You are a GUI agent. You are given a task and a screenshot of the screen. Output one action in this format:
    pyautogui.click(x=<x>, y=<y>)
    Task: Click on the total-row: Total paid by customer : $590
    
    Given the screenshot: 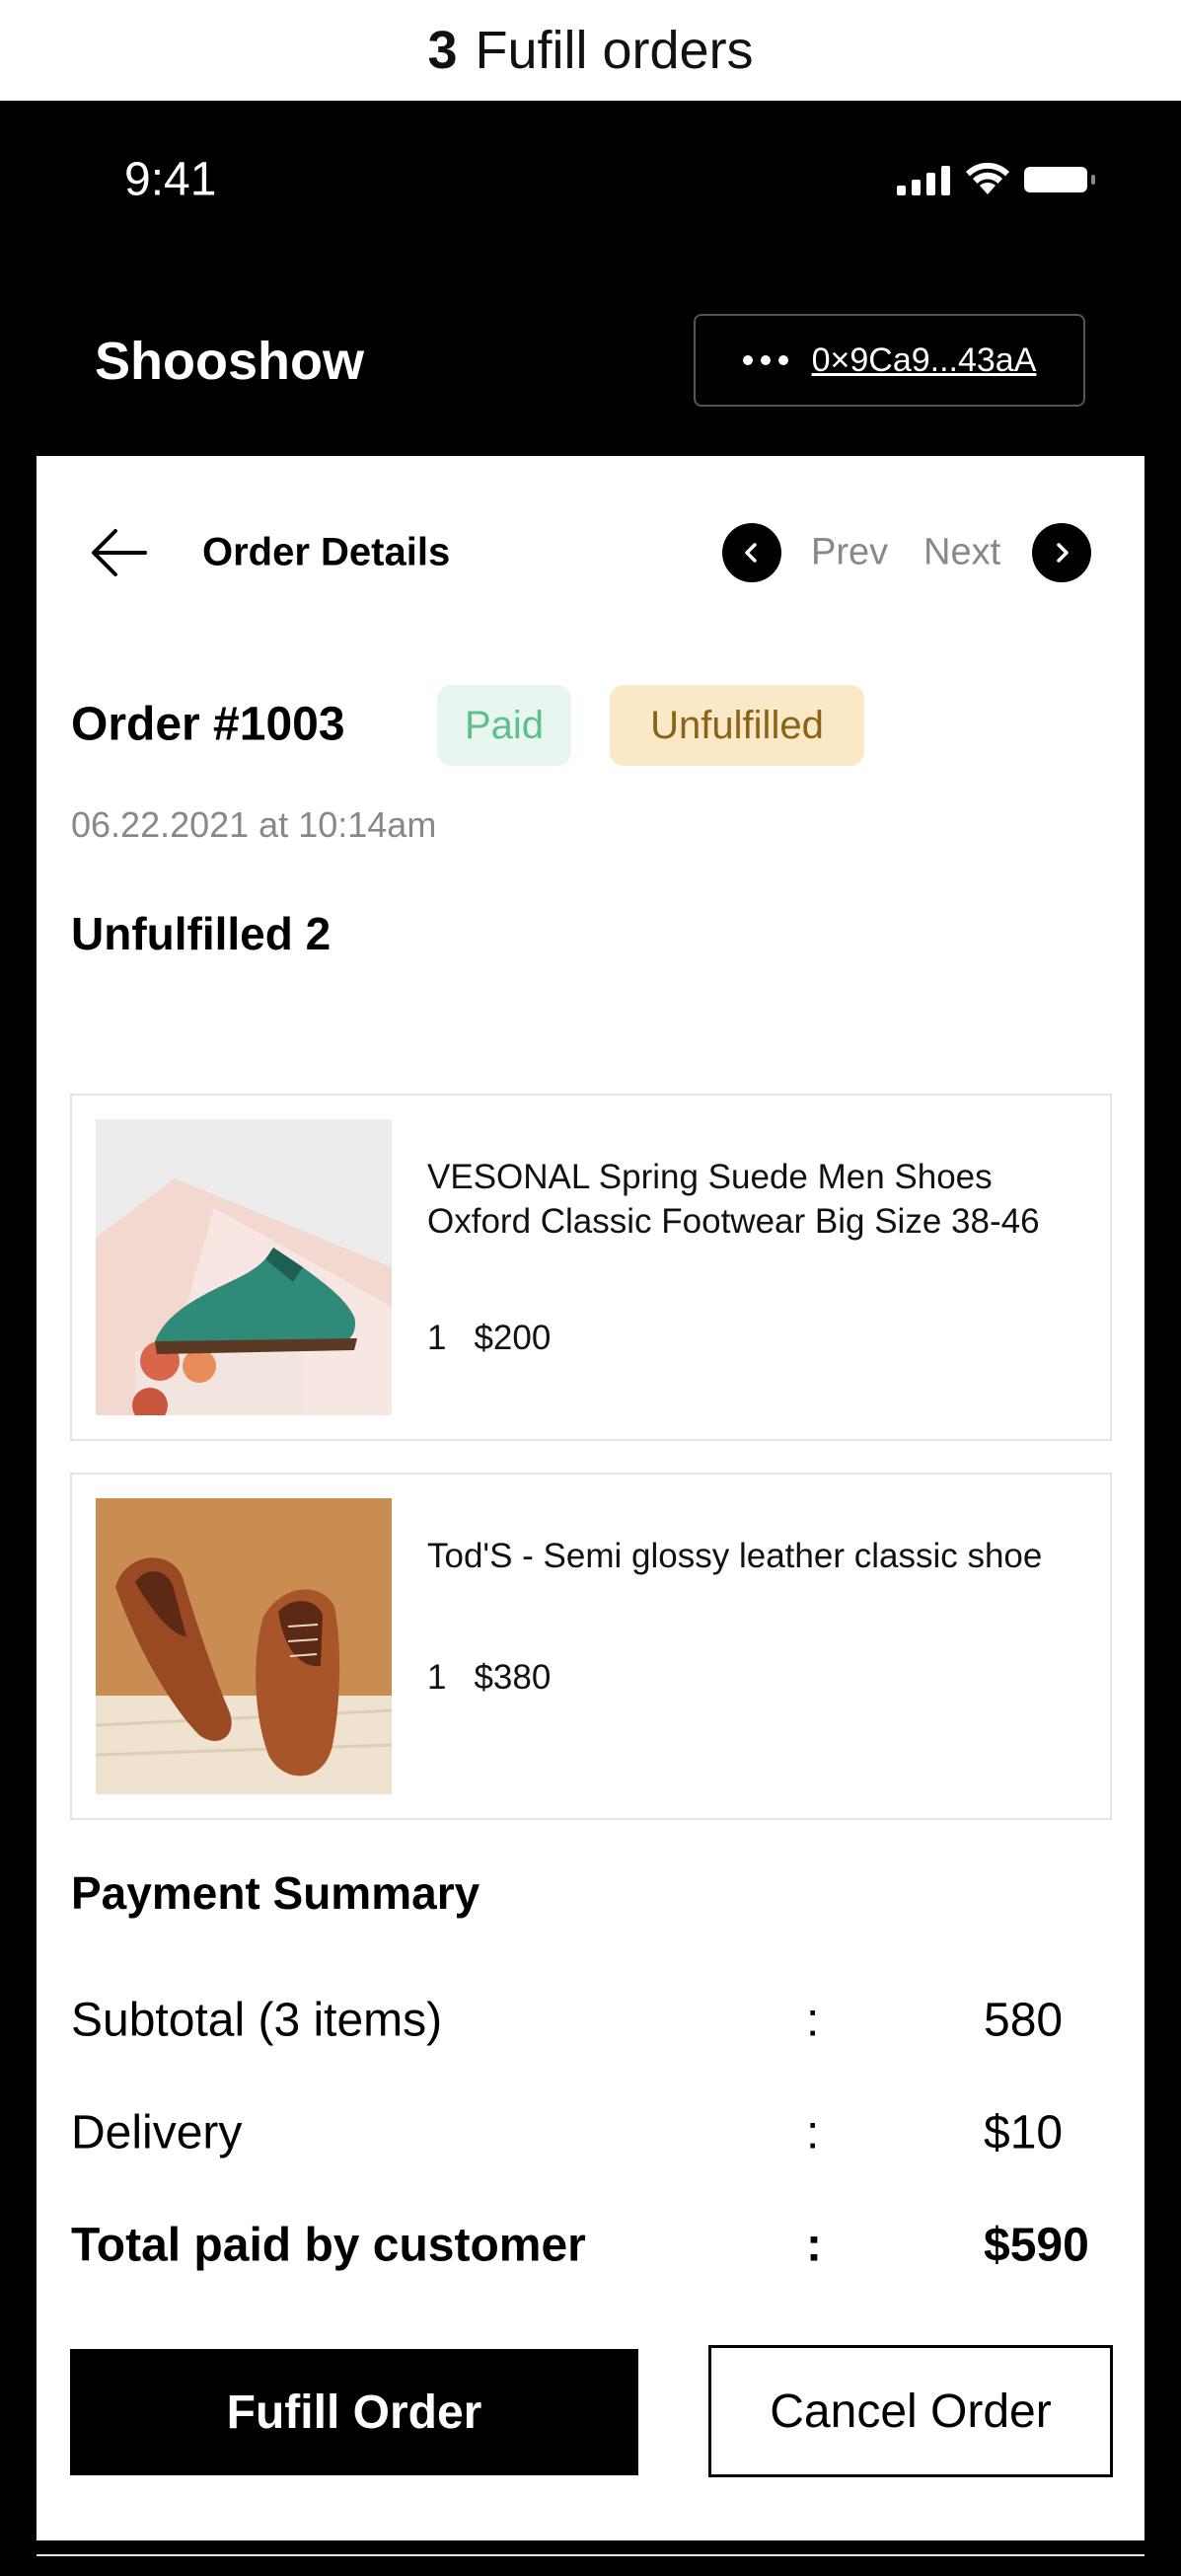 What is the action you would take?
    pyautogui.click(x=580, y=2245)
    